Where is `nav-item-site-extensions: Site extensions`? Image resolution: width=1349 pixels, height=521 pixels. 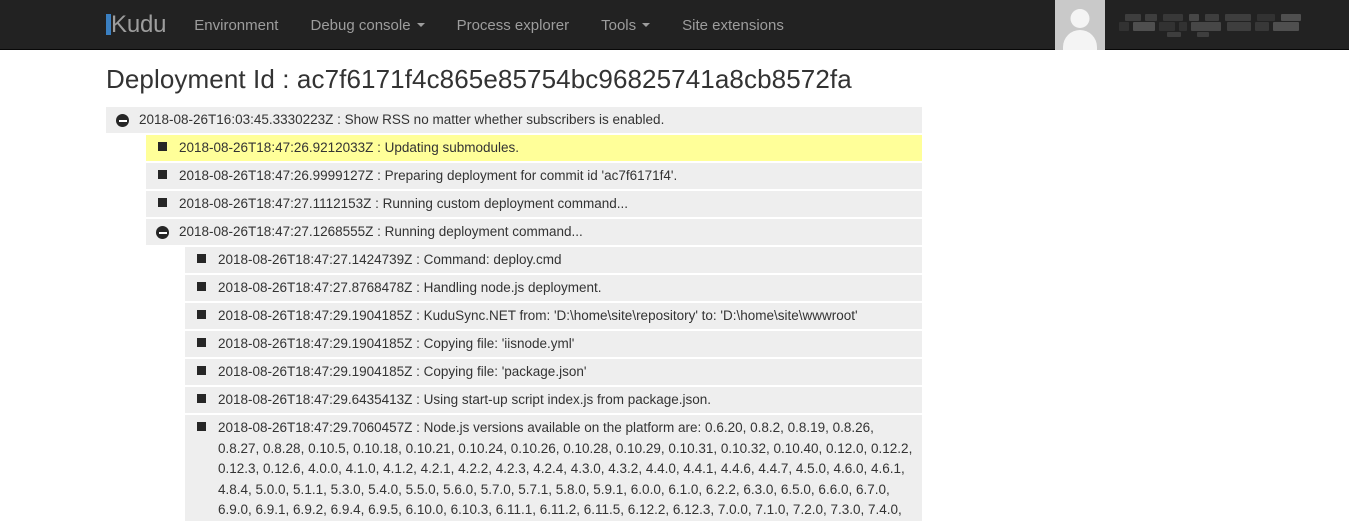 nav-item-site-extensions: Site extensions is located at coordinates (733, 25).